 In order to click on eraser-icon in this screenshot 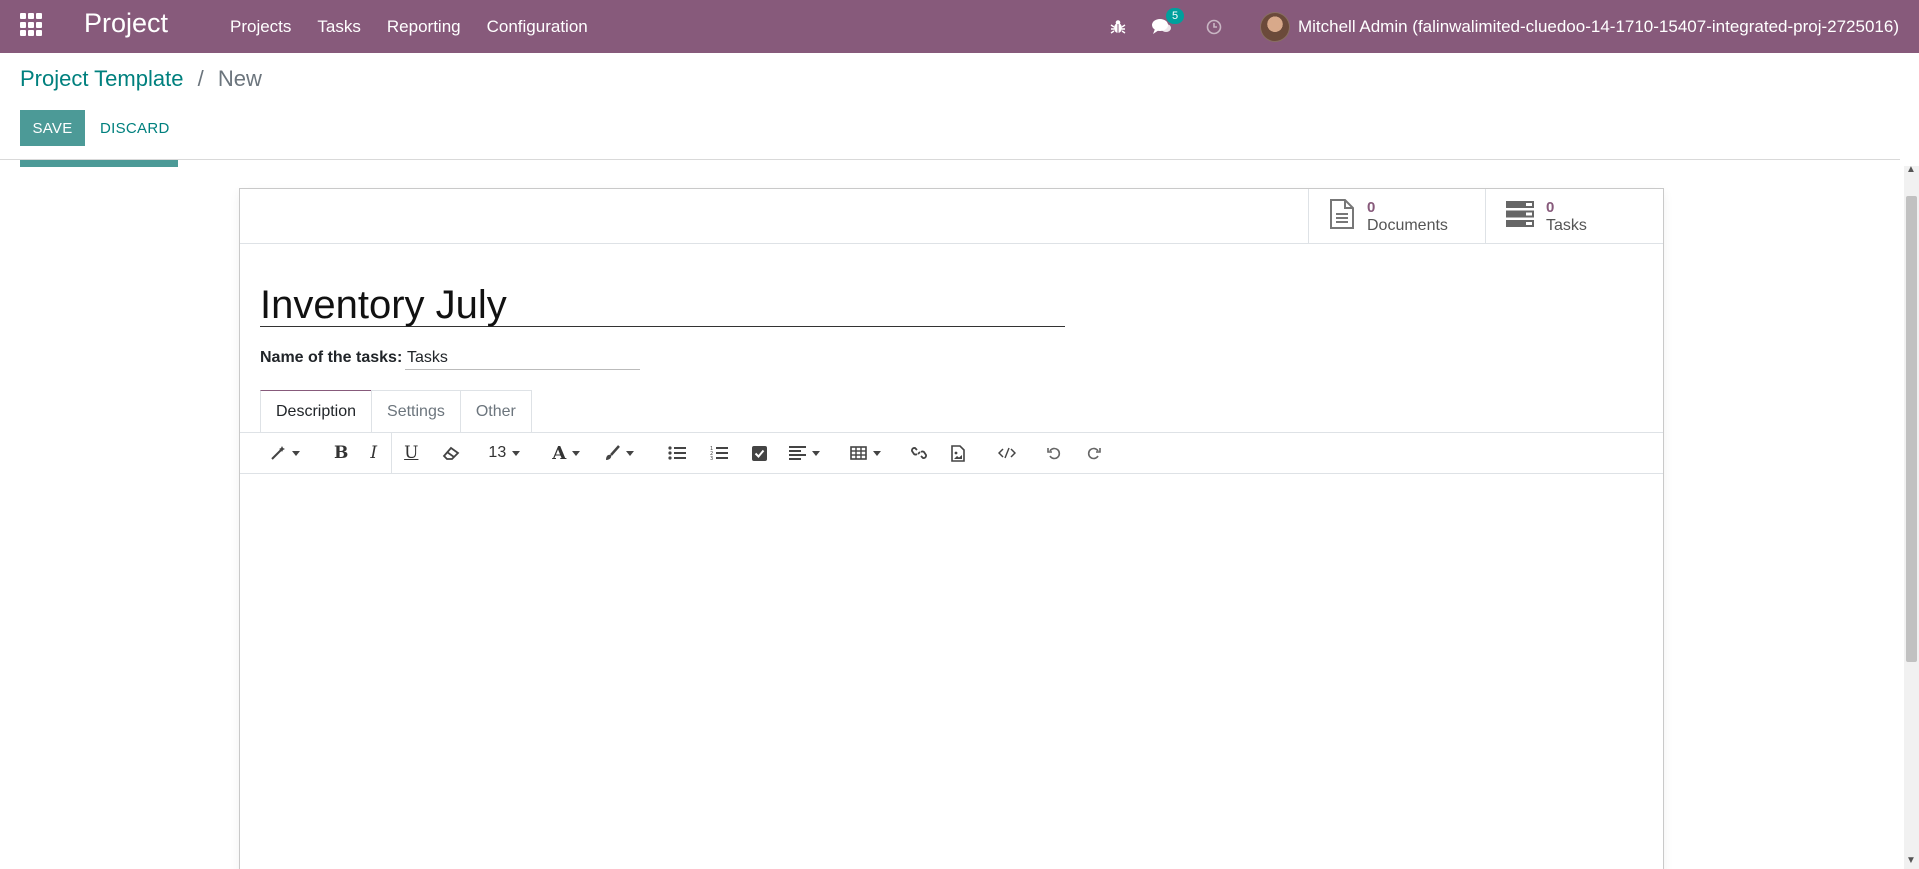, I will do `click(451, 453)`.